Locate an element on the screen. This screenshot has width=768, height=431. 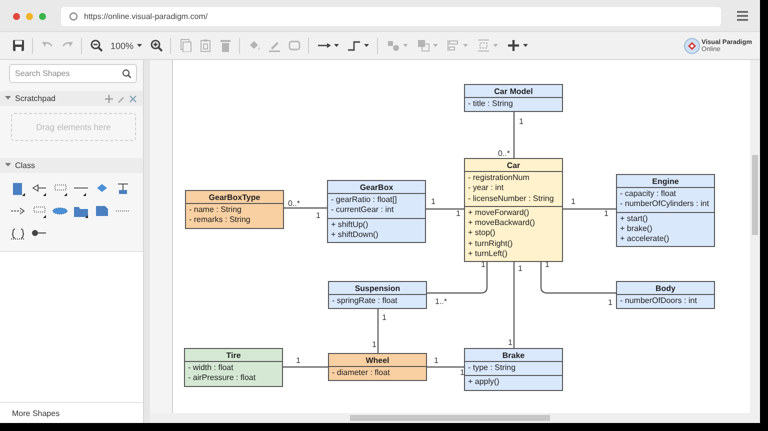
align-icon is located at coordinates (453, 45).